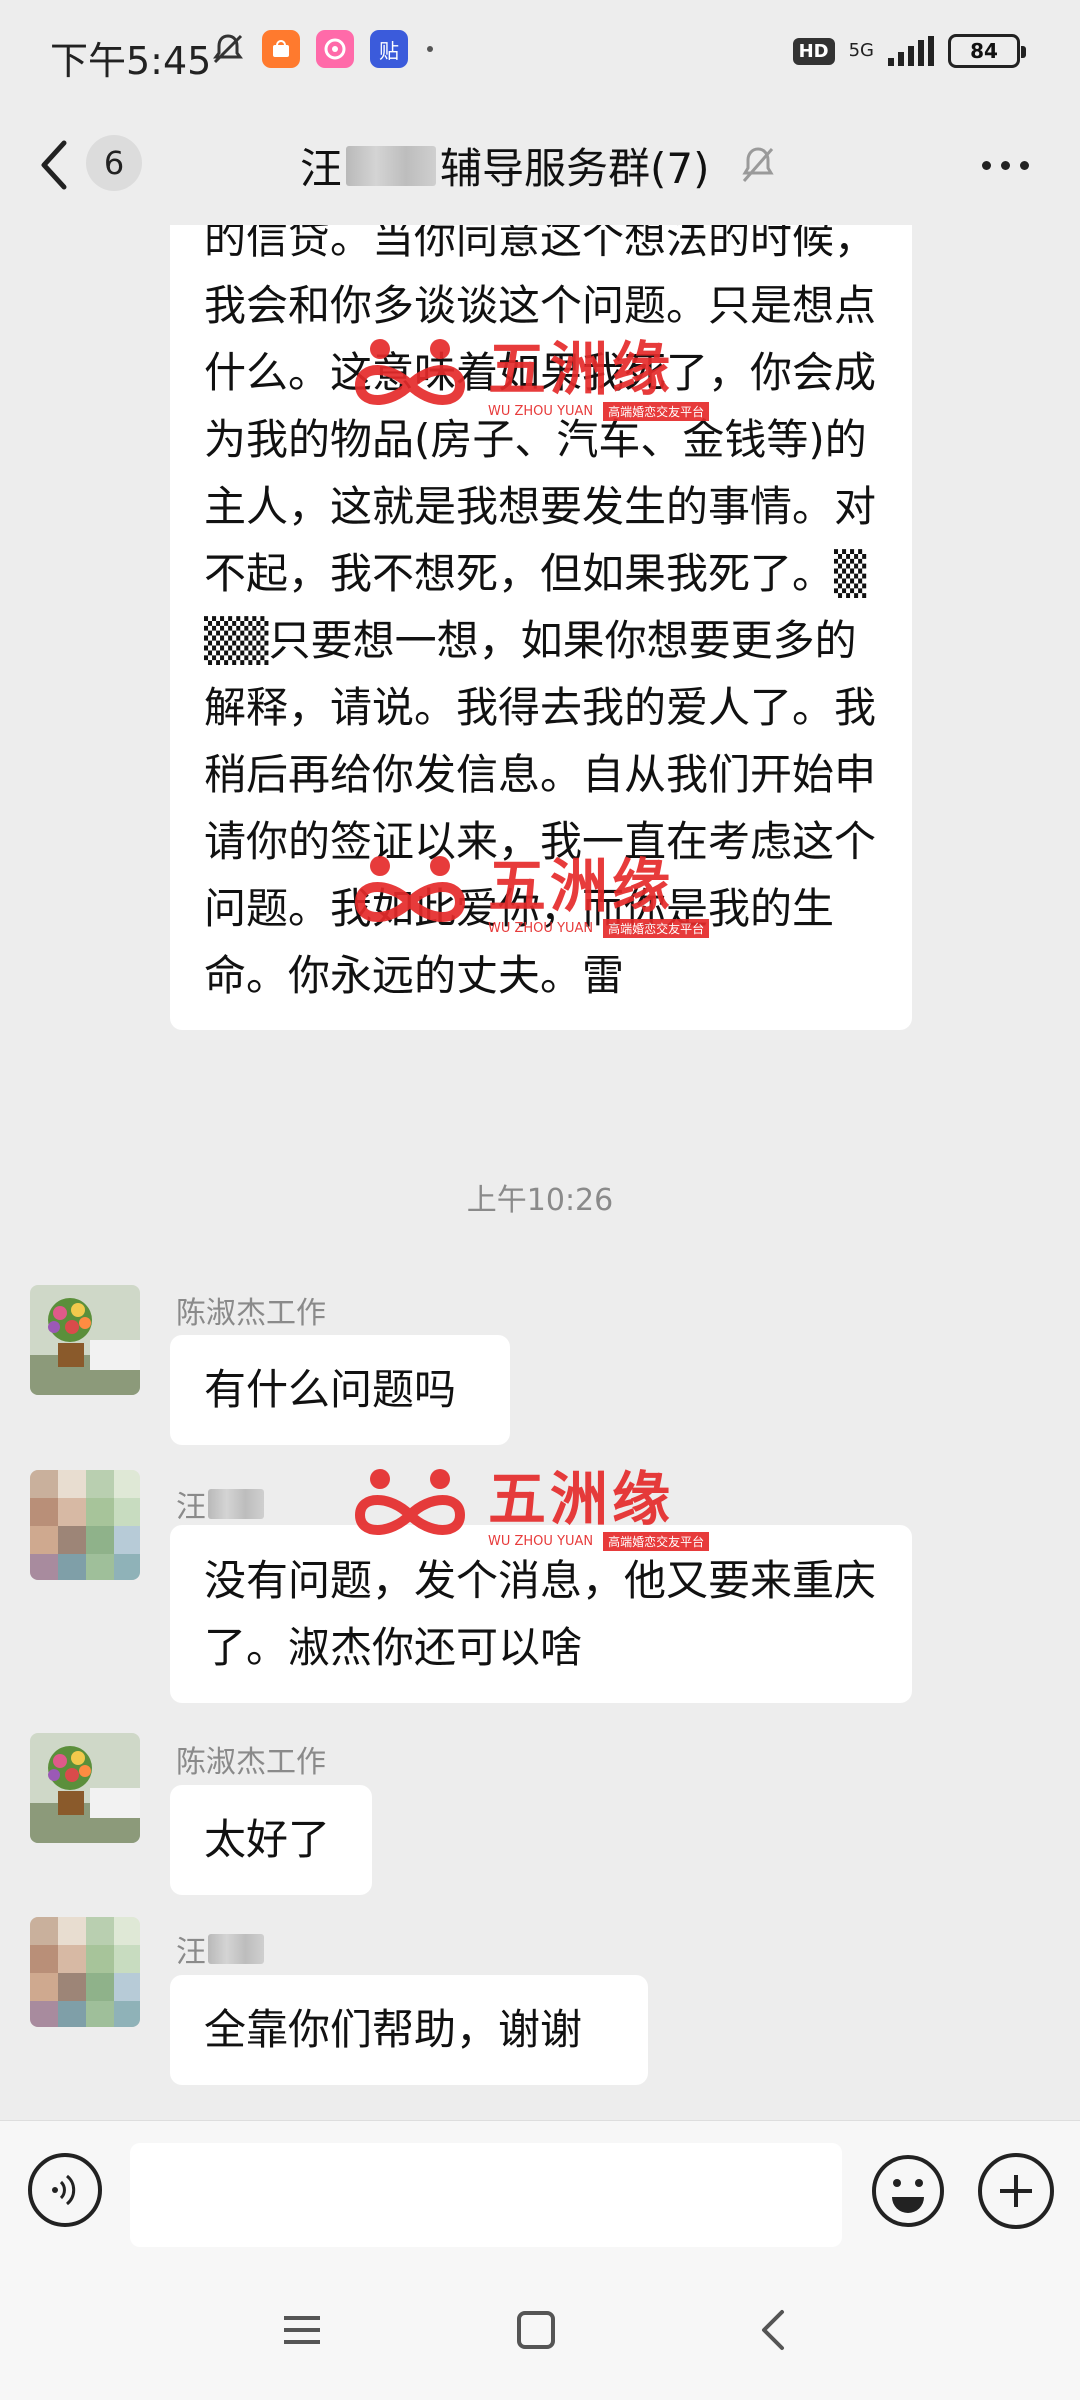 This screenshot has height=2400, width=1080. What do you see at coordinates (540, 1200) in the screenshot?
I see `message-timestamp: 上午10:26` at bounding box center [540, 1200].